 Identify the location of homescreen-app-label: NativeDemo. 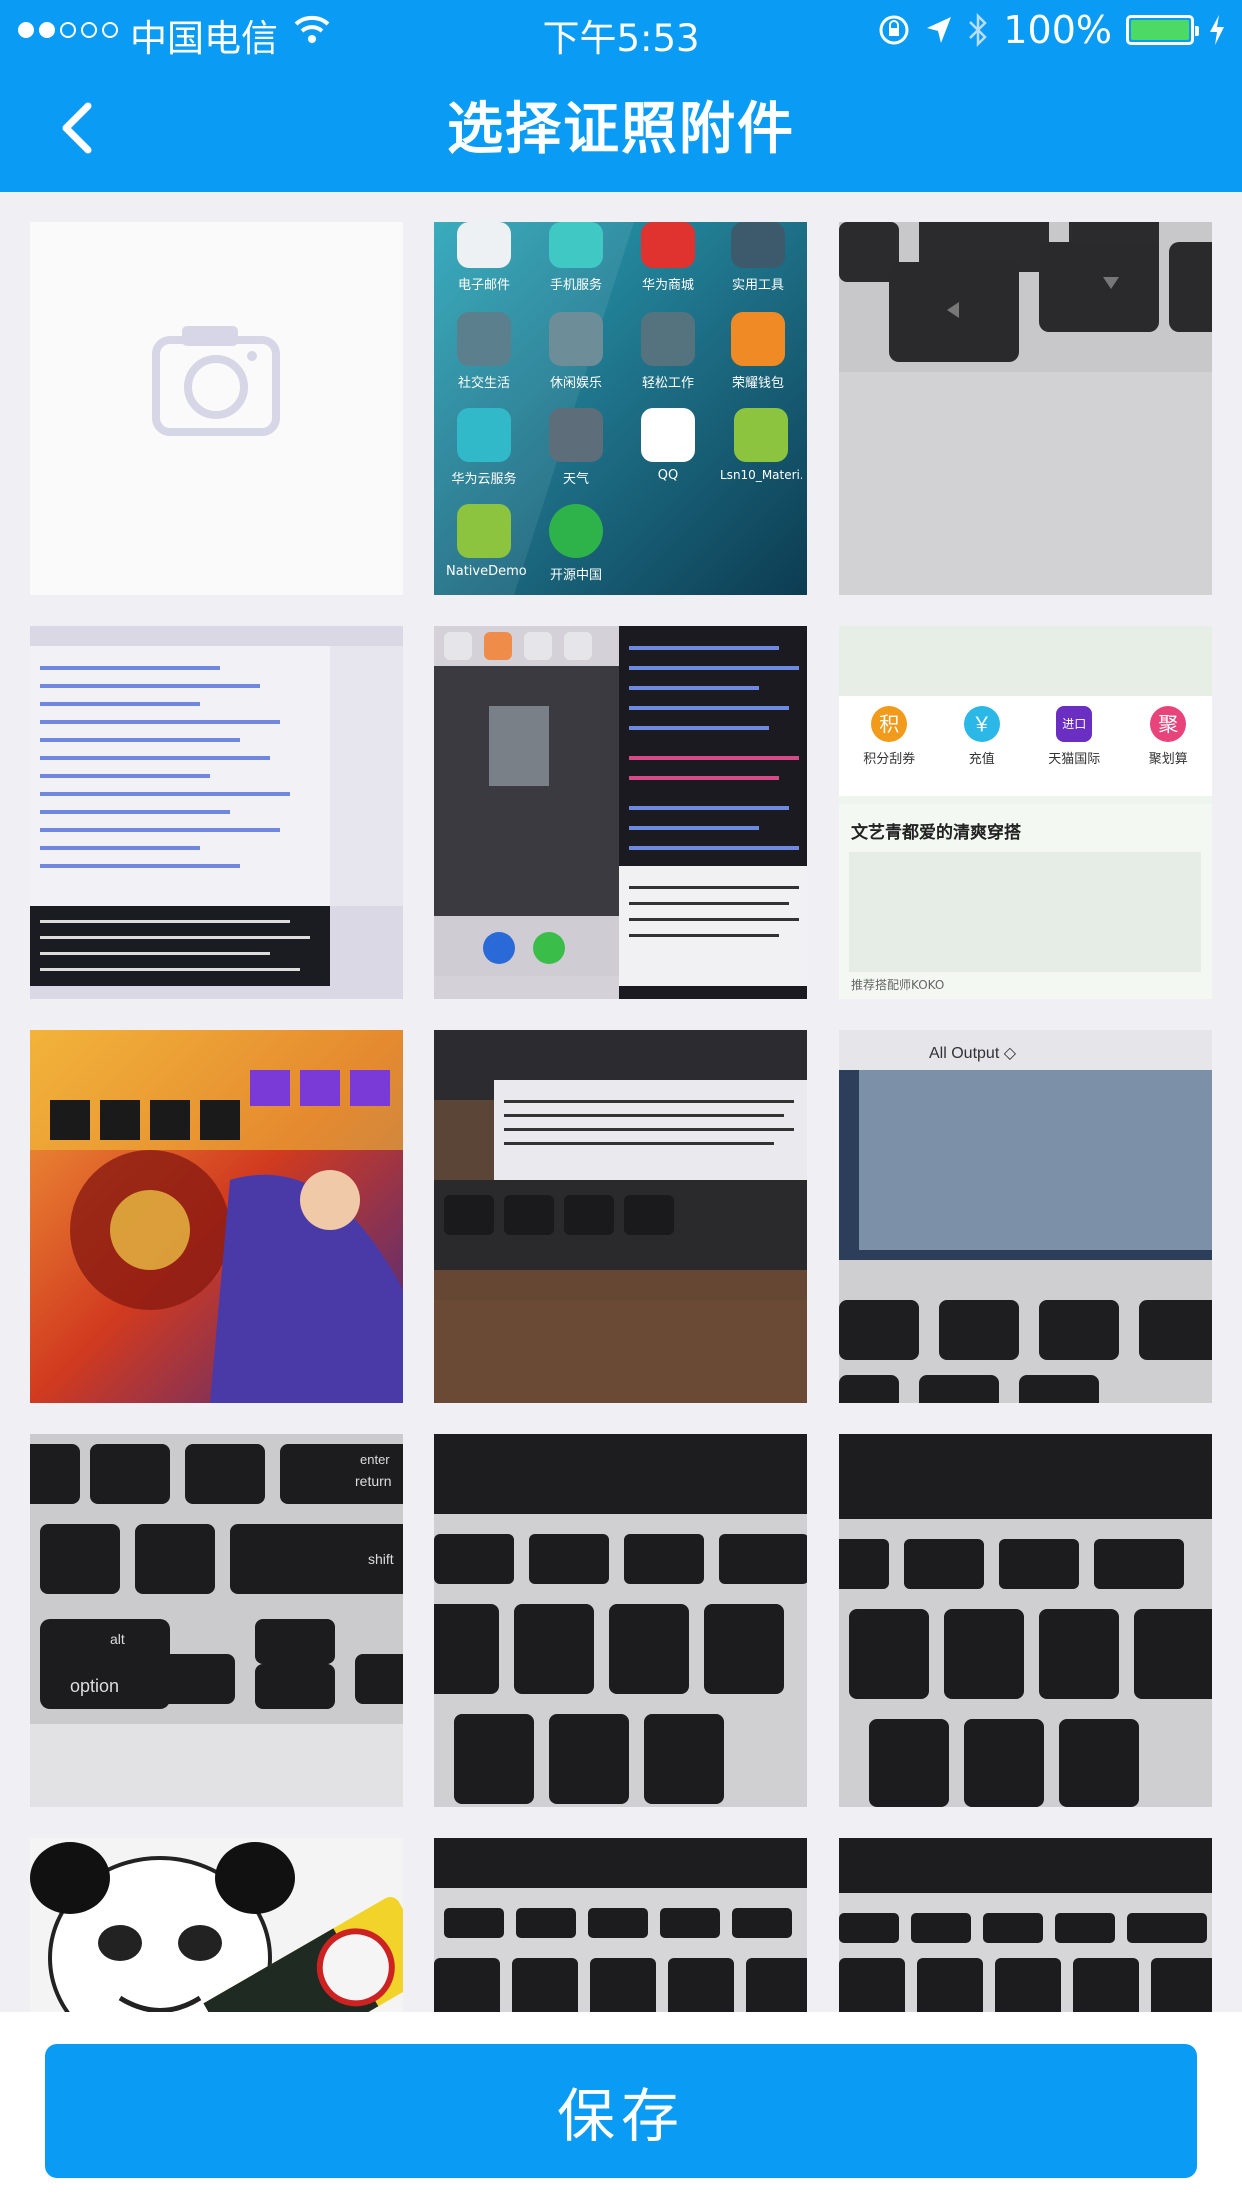
(486, 571).